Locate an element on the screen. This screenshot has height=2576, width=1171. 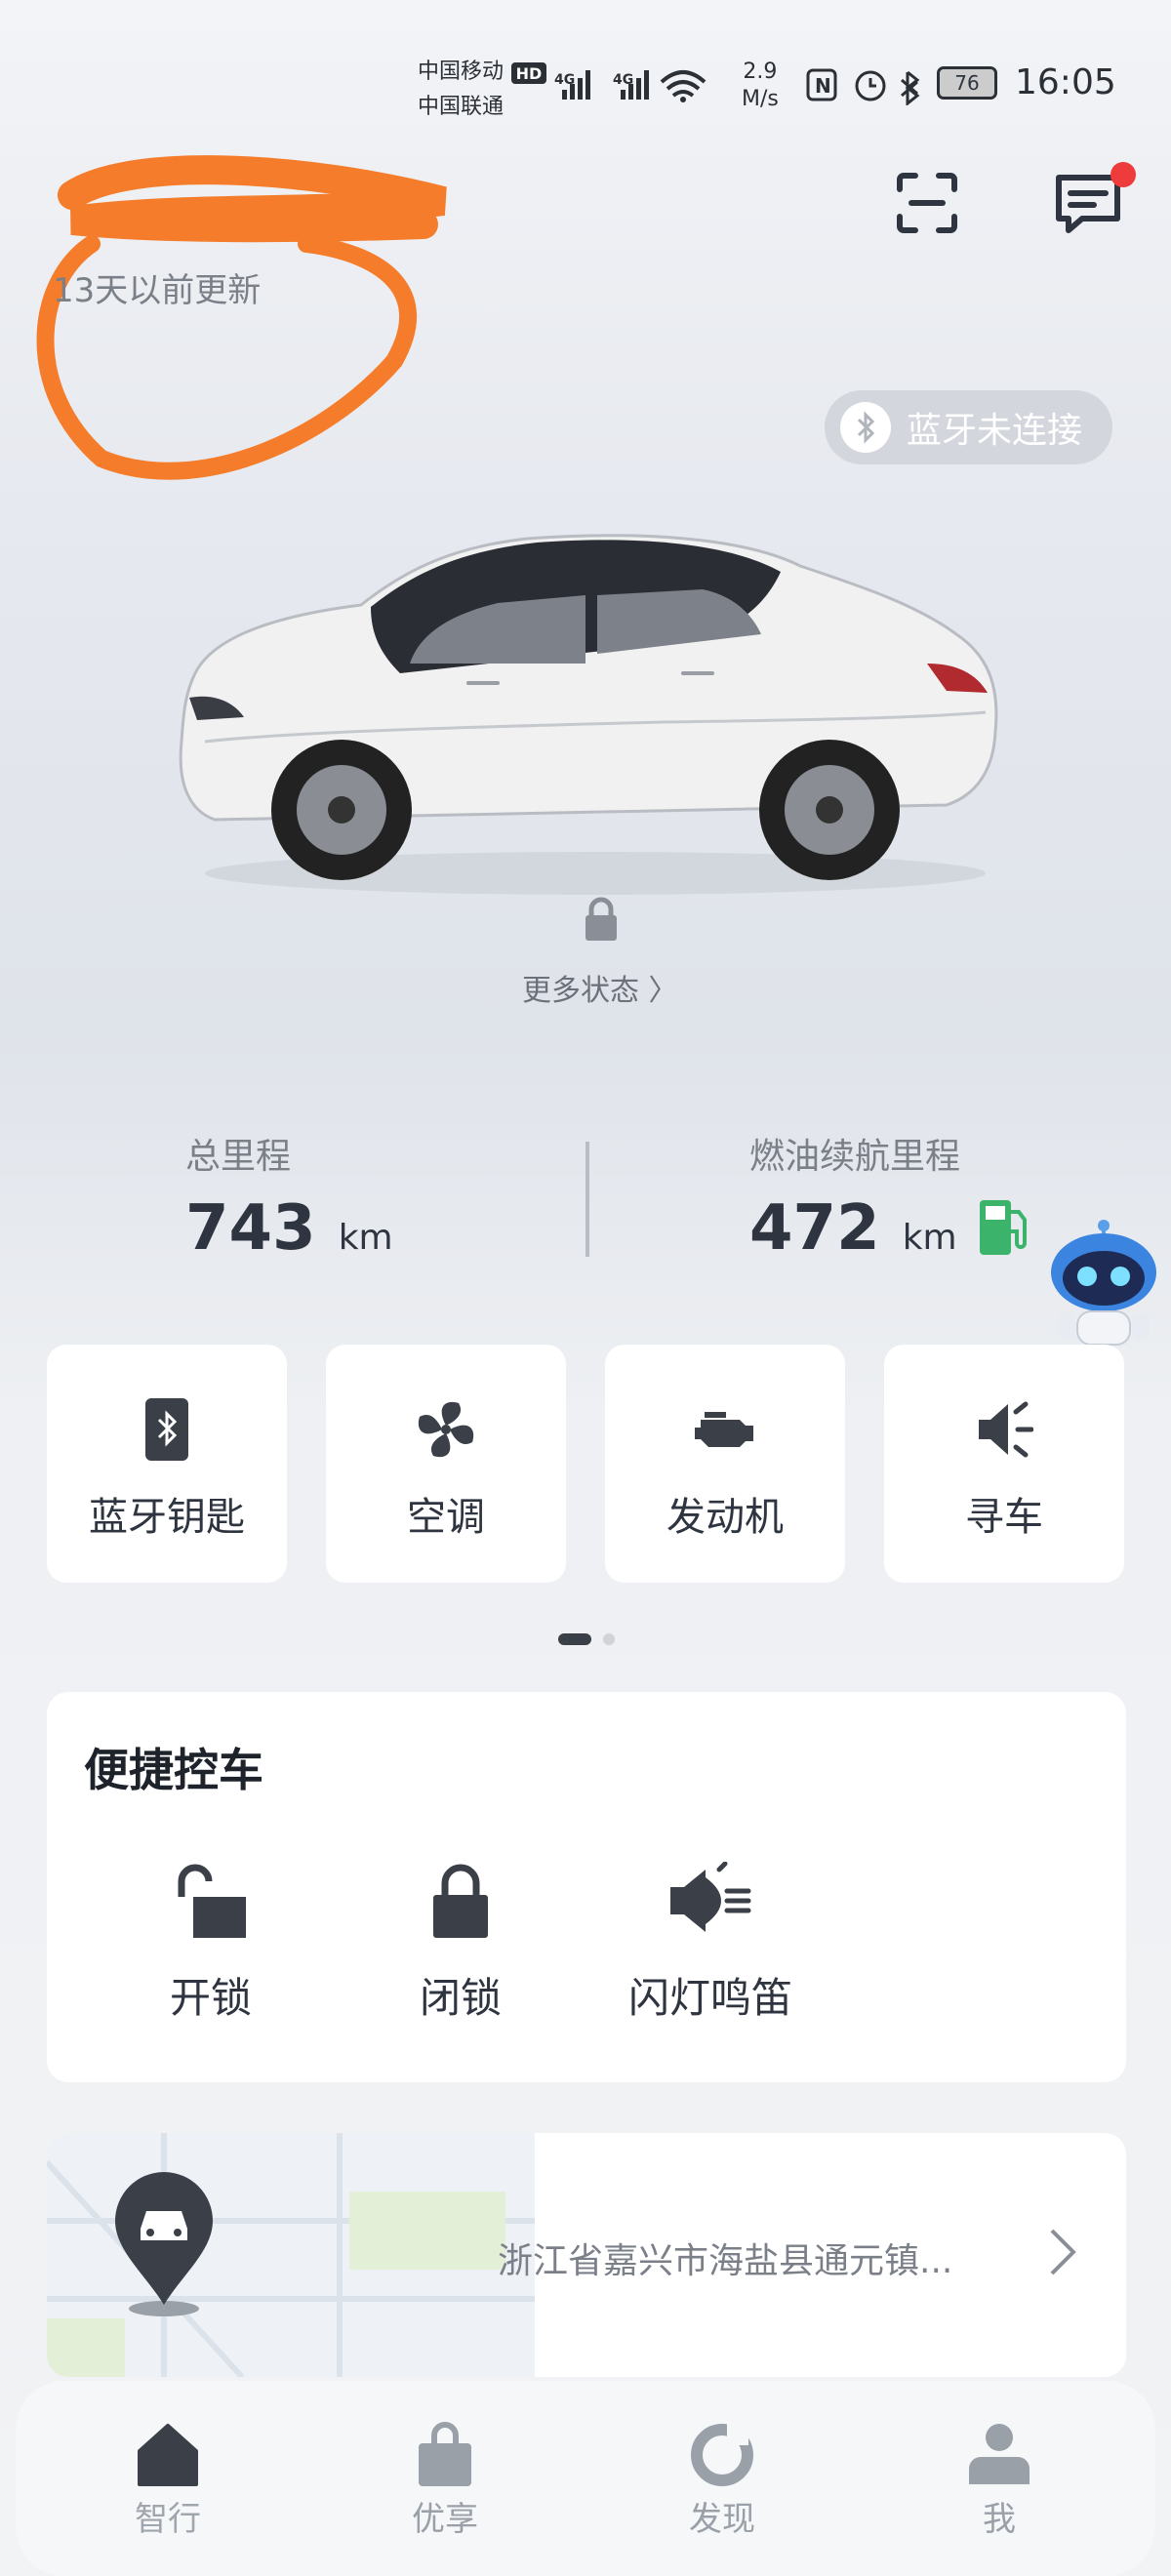
vehicle-lock-icon is located at coordinates (601, 919).